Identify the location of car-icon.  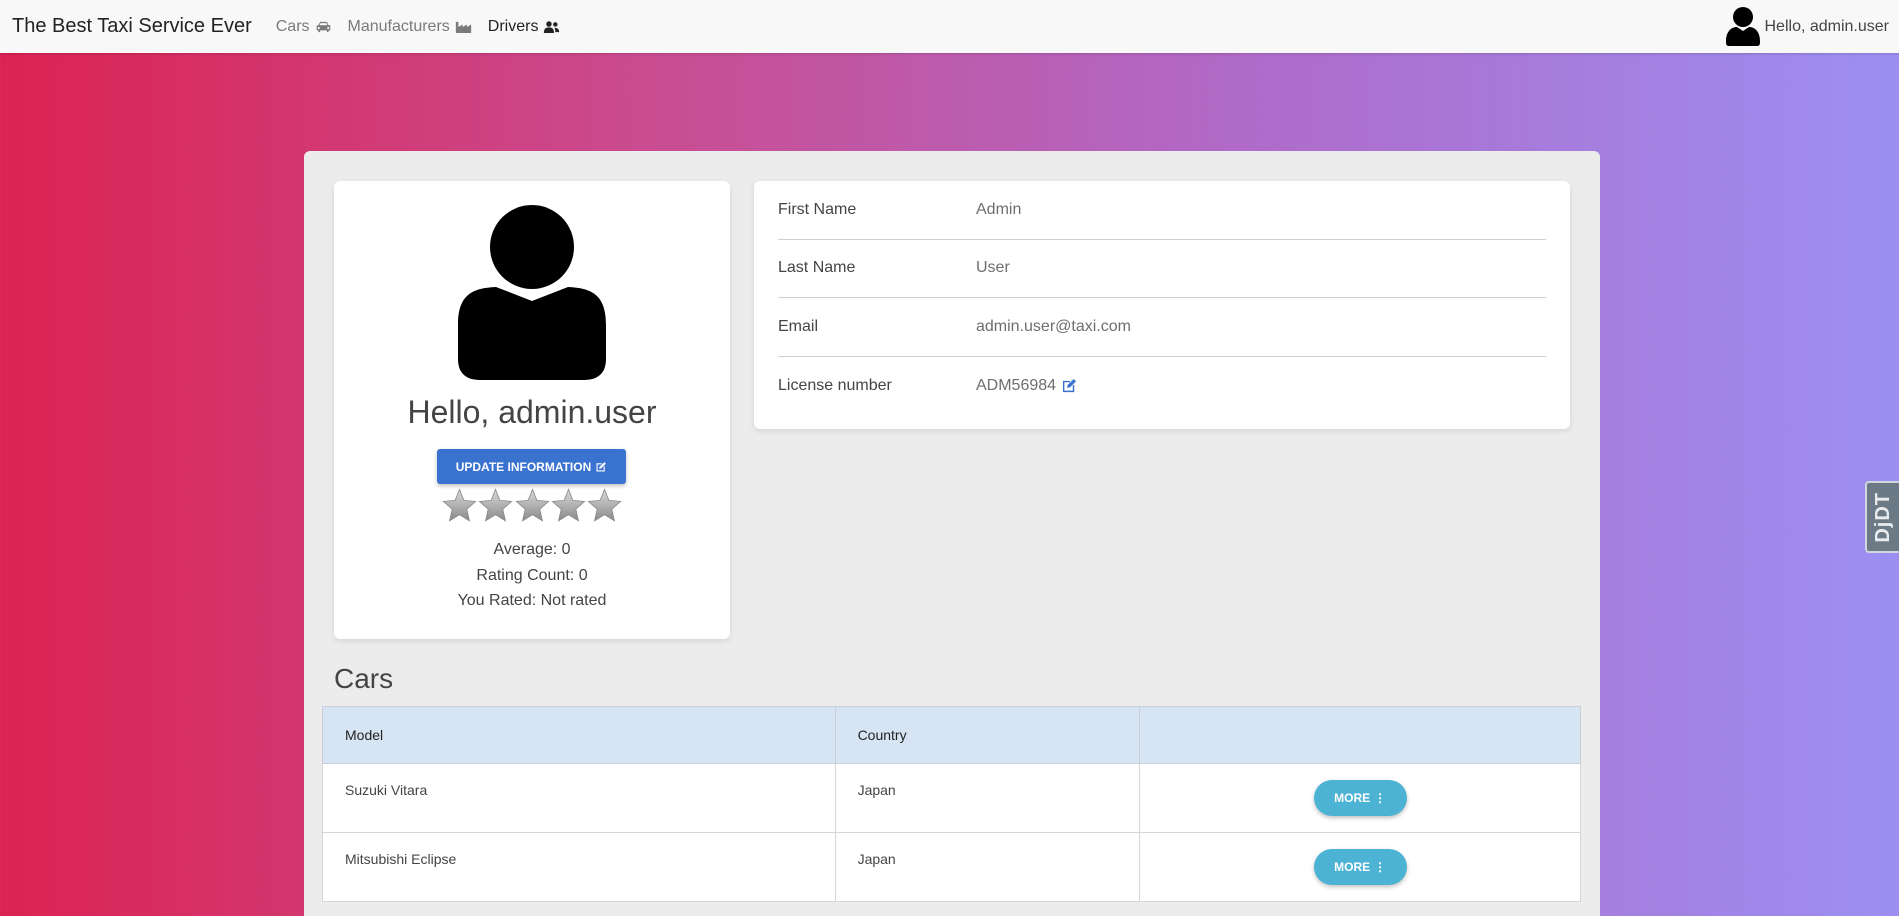
(323, 26).